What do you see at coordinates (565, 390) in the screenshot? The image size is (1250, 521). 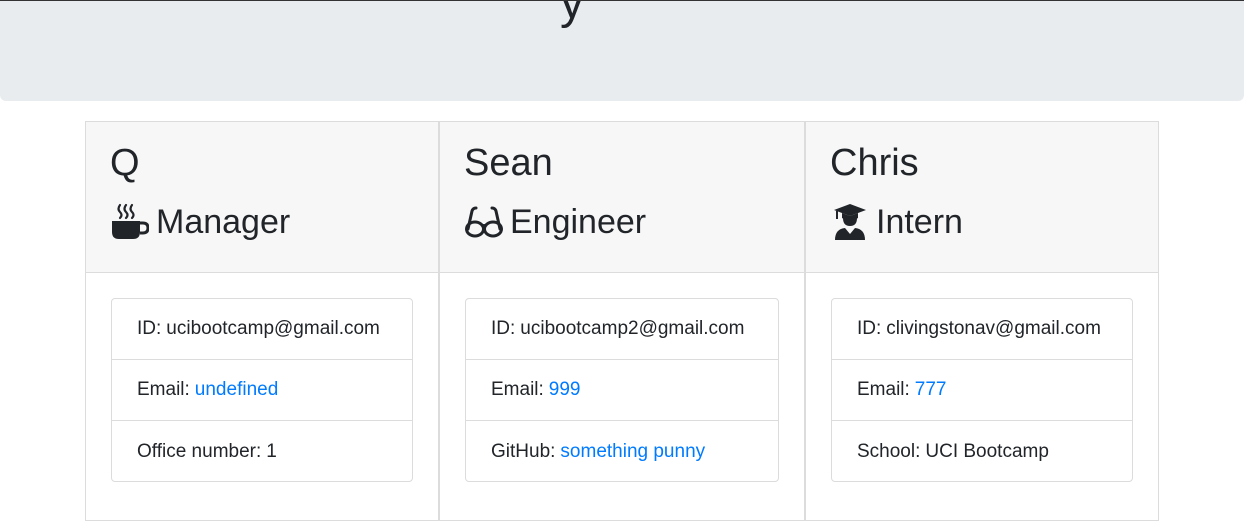 I see `email-link: 999` at bounding box center [565, 390].